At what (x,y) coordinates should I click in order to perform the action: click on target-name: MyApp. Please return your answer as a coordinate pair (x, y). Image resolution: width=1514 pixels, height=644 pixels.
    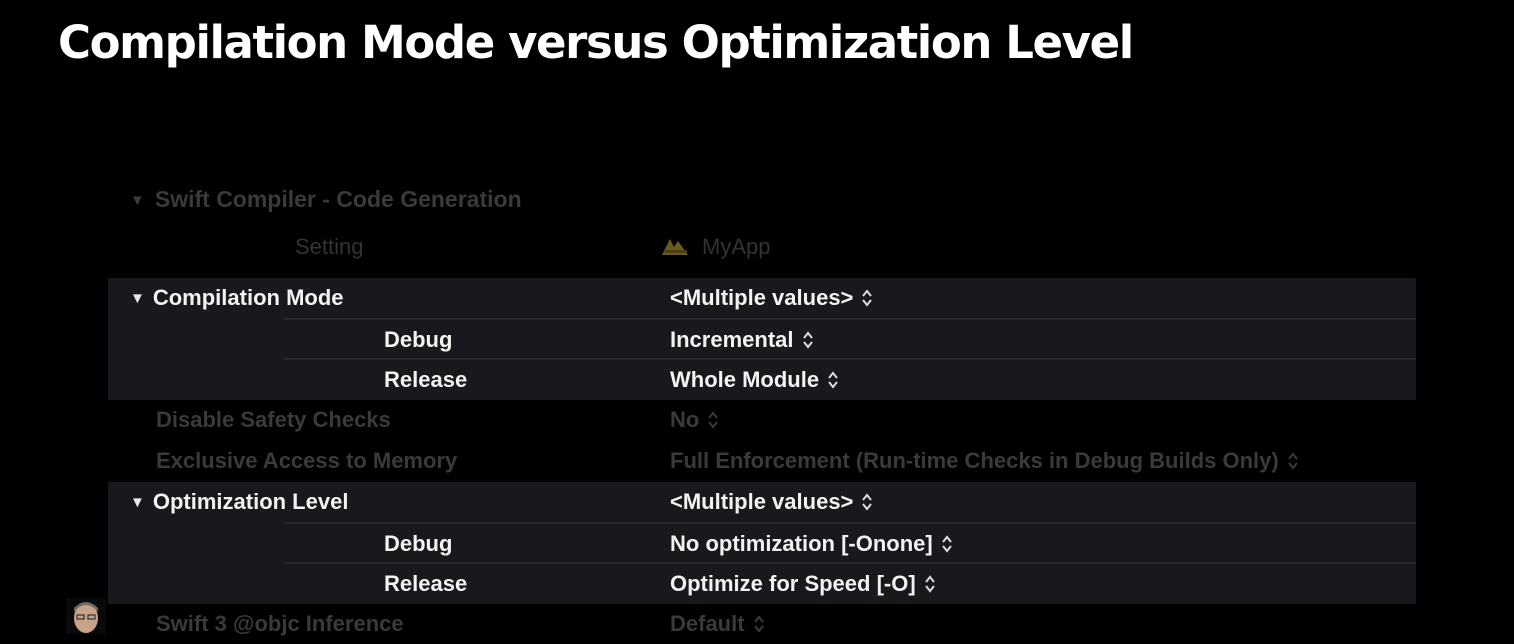
    Looking at the image, I should click on (736, 246).